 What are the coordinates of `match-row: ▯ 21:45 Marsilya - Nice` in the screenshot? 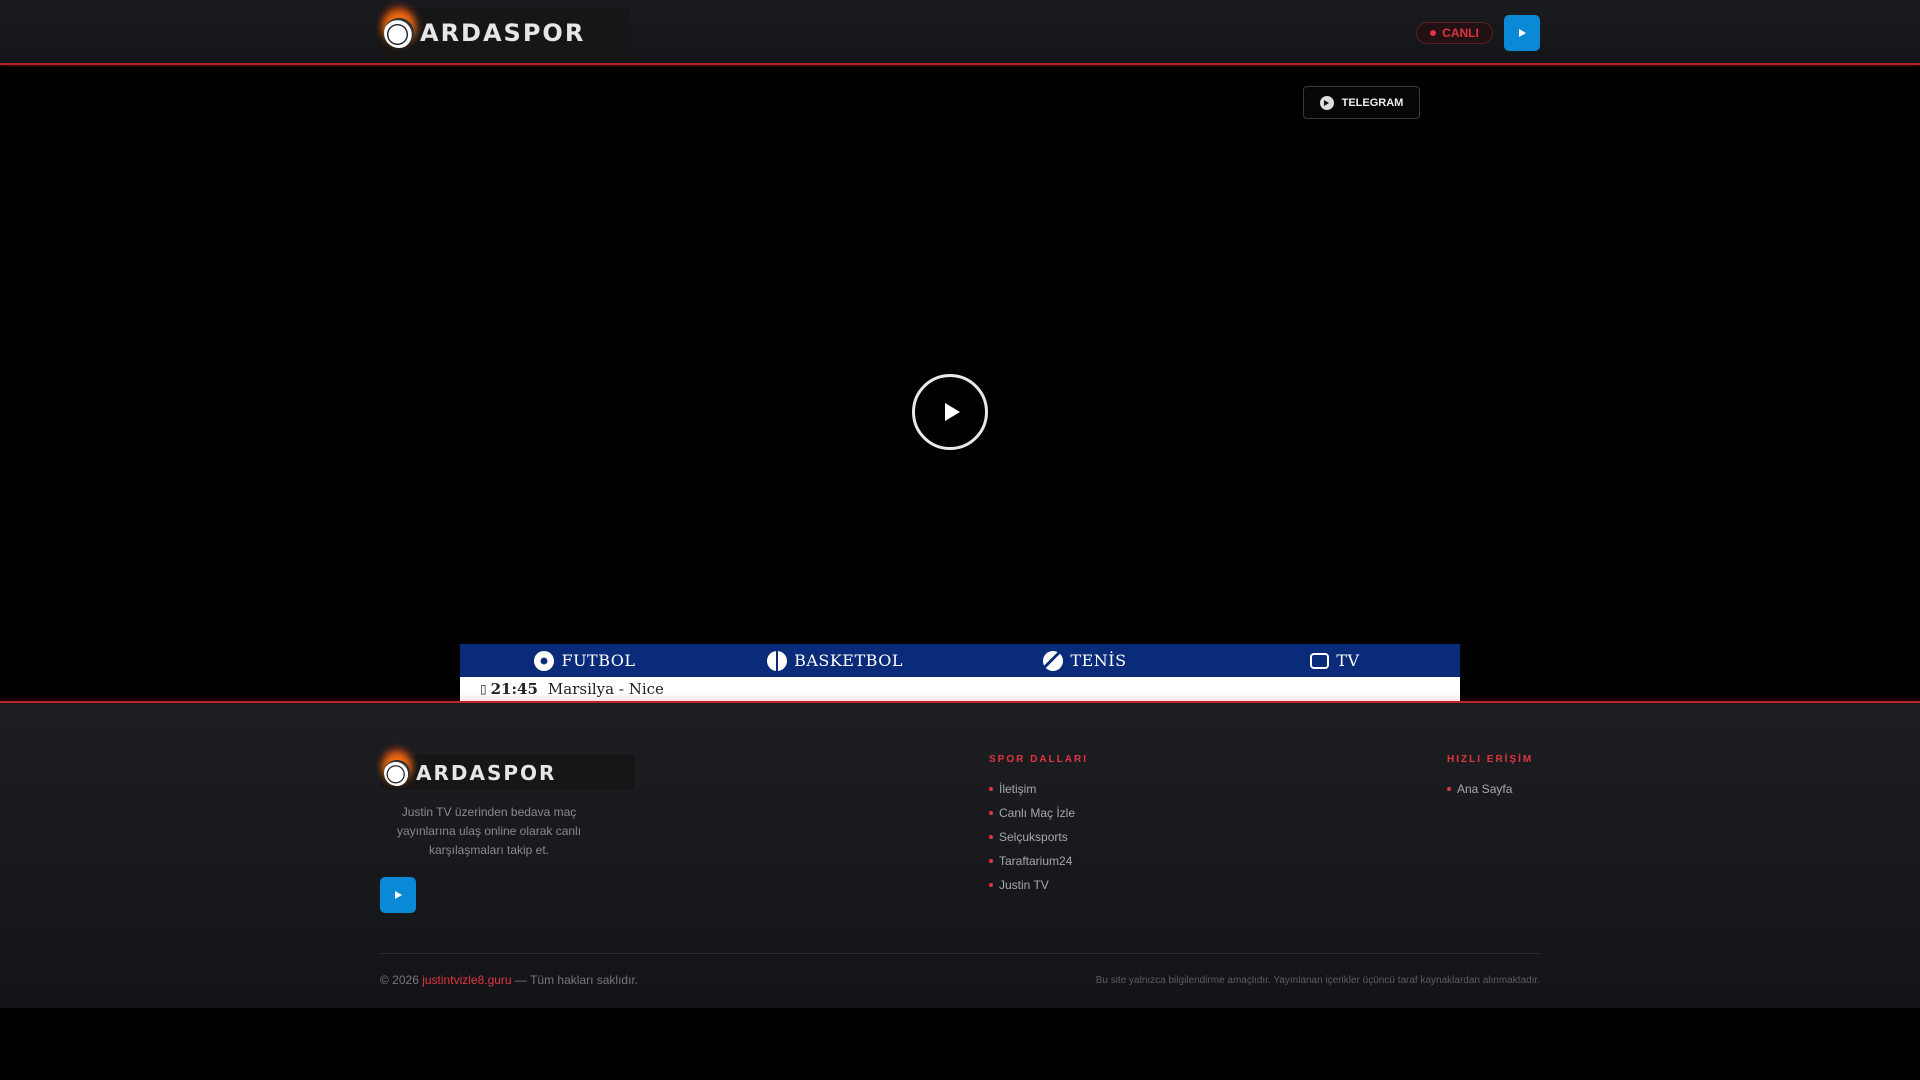 It's located at (960, 689).